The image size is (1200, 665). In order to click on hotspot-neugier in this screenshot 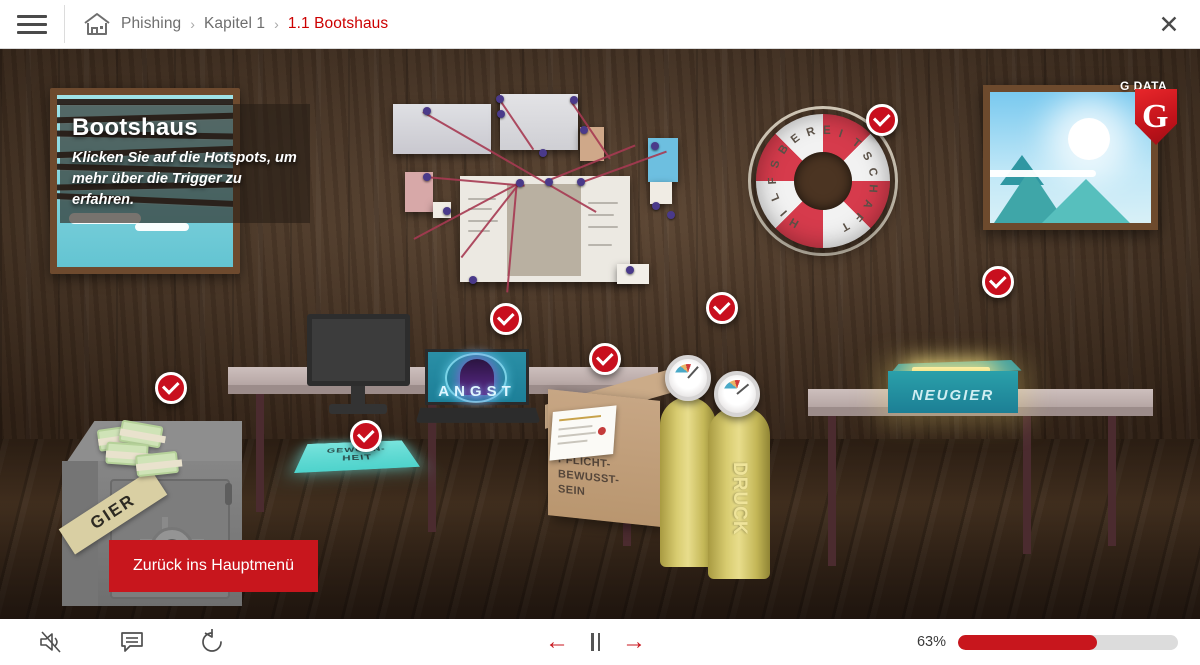, I will do `click(998, 282)`.